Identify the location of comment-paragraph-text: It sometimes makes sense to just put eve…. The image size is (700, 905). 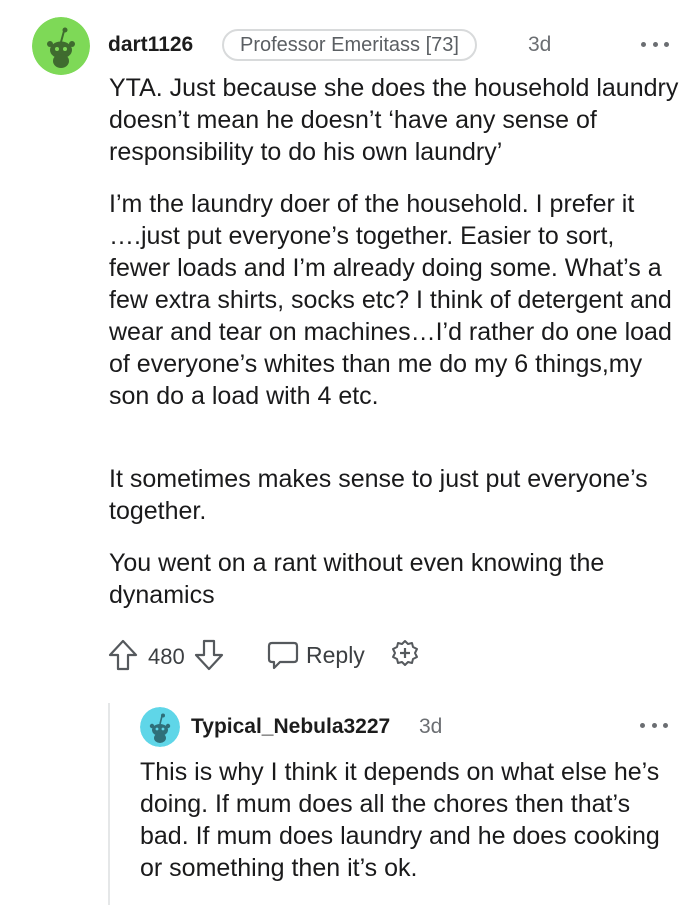
(378, 495).